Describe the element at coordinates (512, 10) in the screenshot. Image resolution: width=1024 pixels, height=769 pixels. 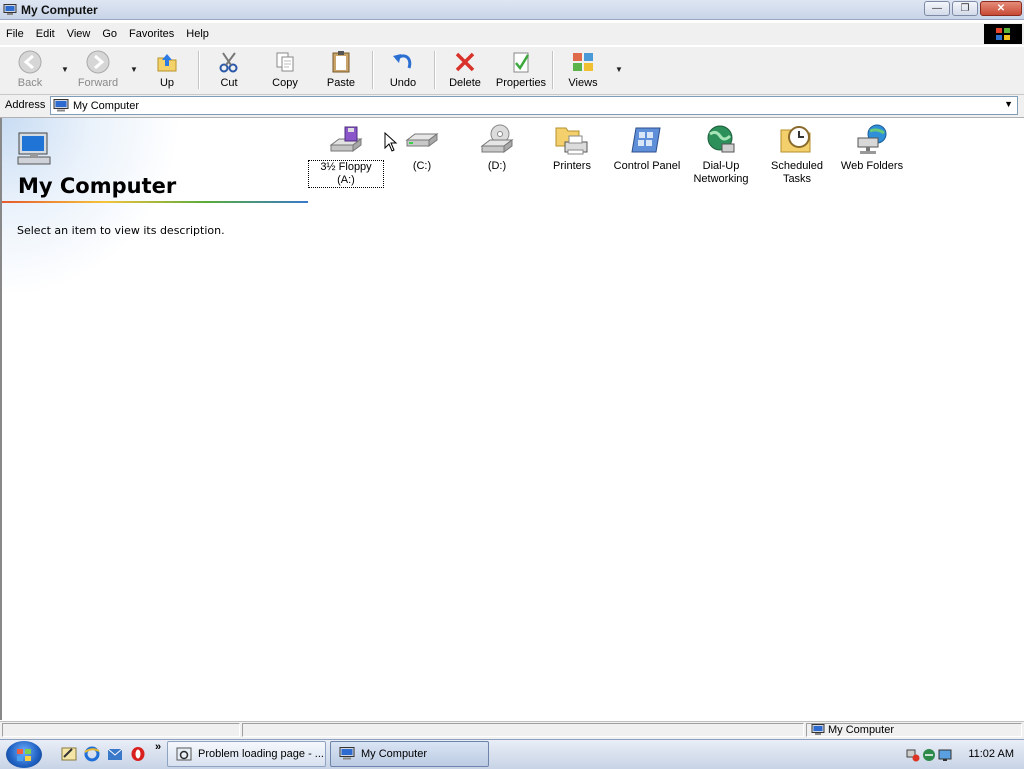
I see `title-bar: My Computer — ❐ ✕` at that location.